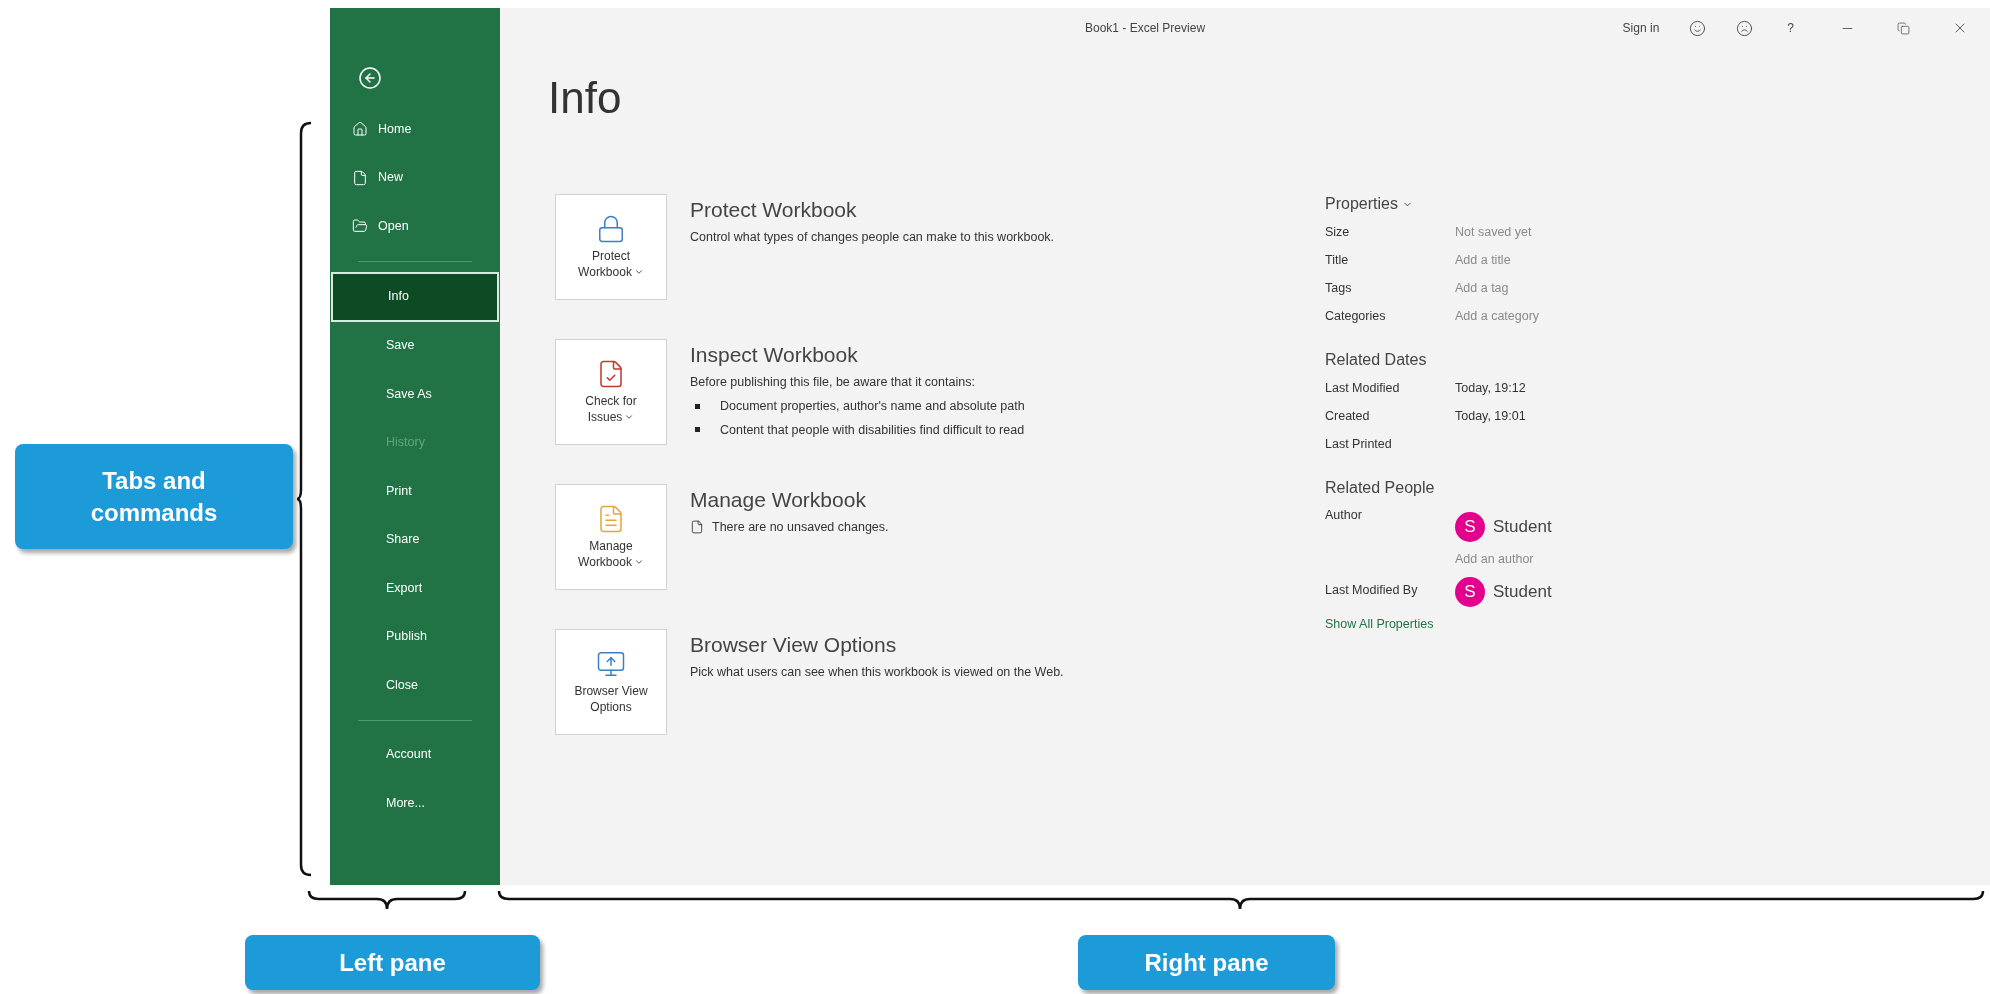  I want to click on property-label: Last Modified By, so click(1372, 590).